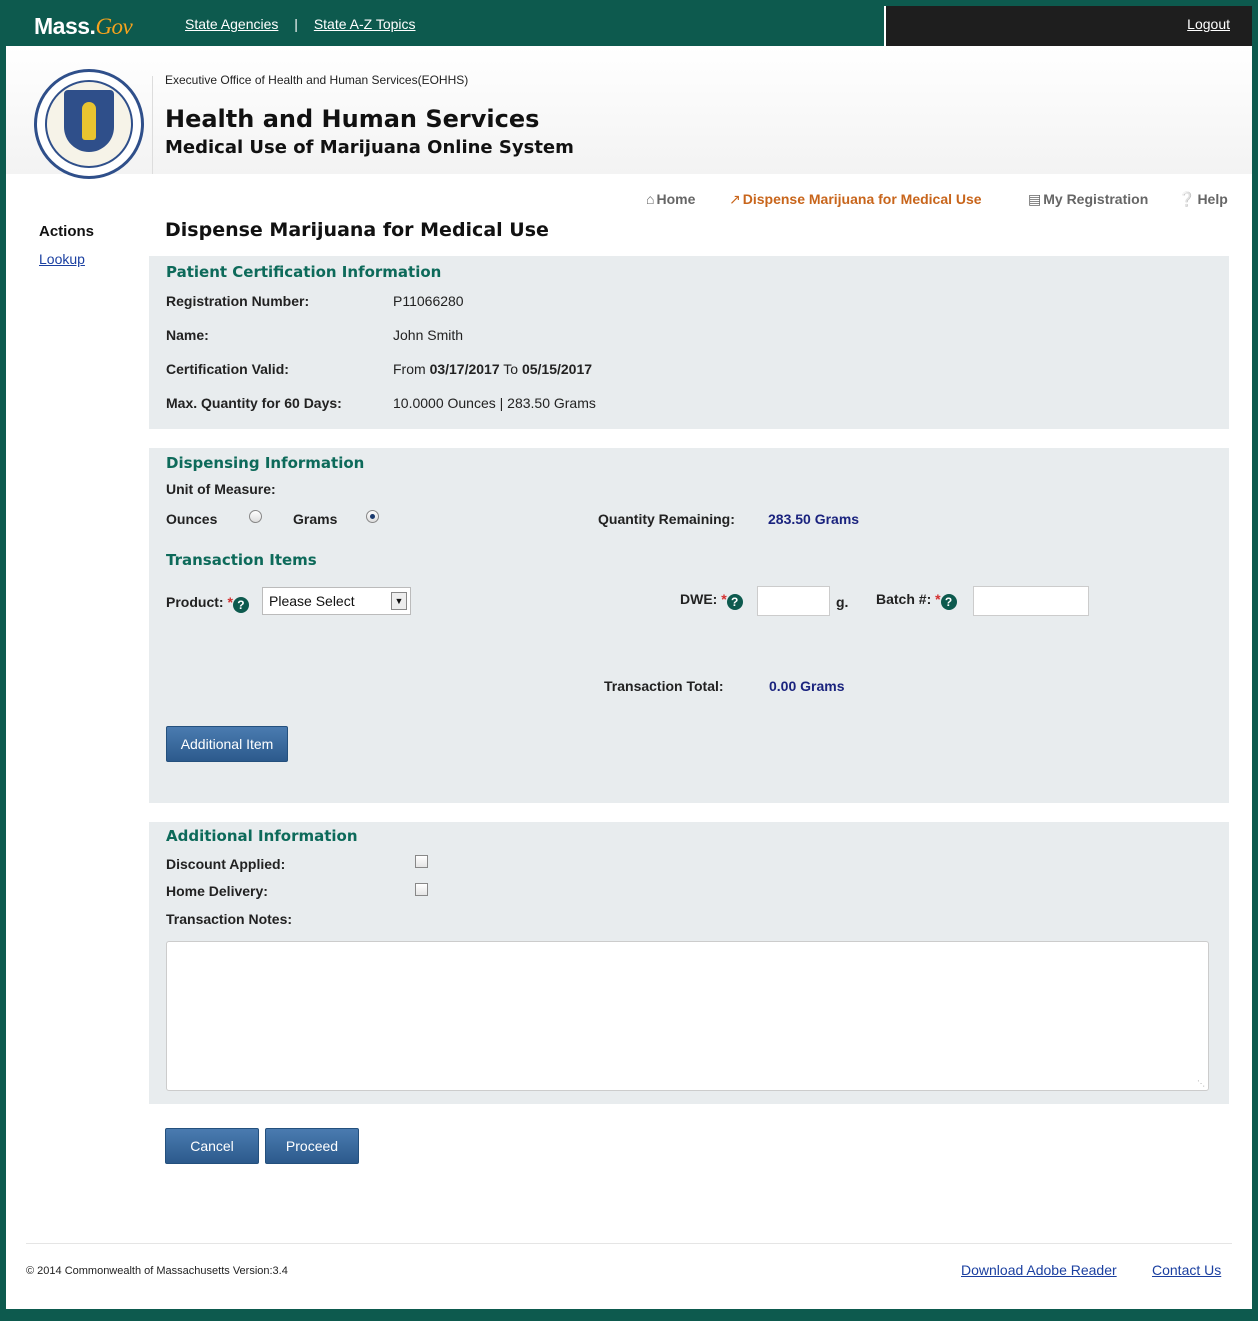 The image size is (1258, 1321). What do you see at coordinates (664, 686) in the screenshot?
I see `transaction-total-label: Transaction Total:` at bounding box center [664, 686].